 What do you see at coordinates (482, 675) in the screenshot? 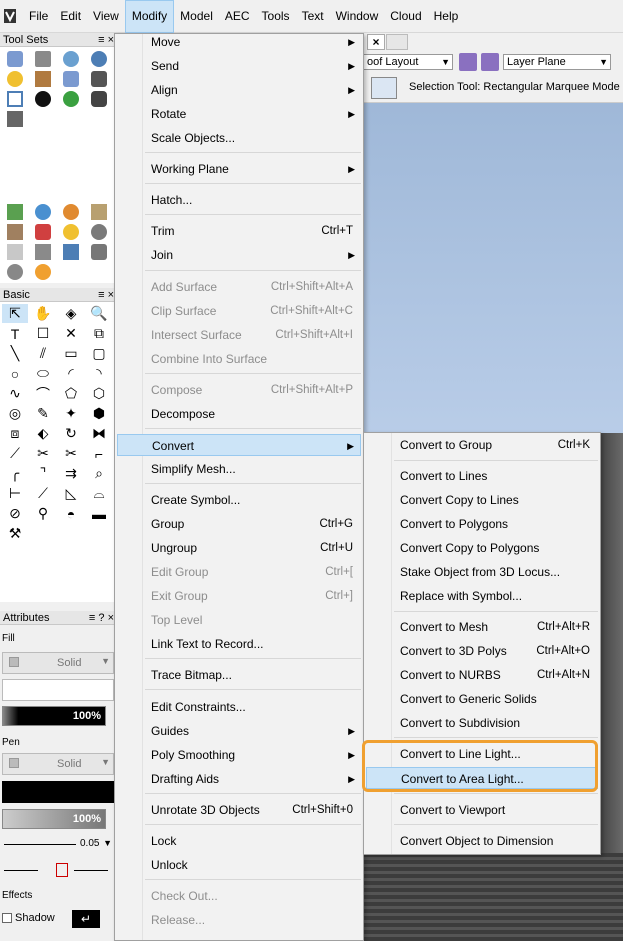
I see `convert-item-convert-to-nurbs: Convert to NURBS Ctrl+Alt+N` at bounding box center [482, 675].